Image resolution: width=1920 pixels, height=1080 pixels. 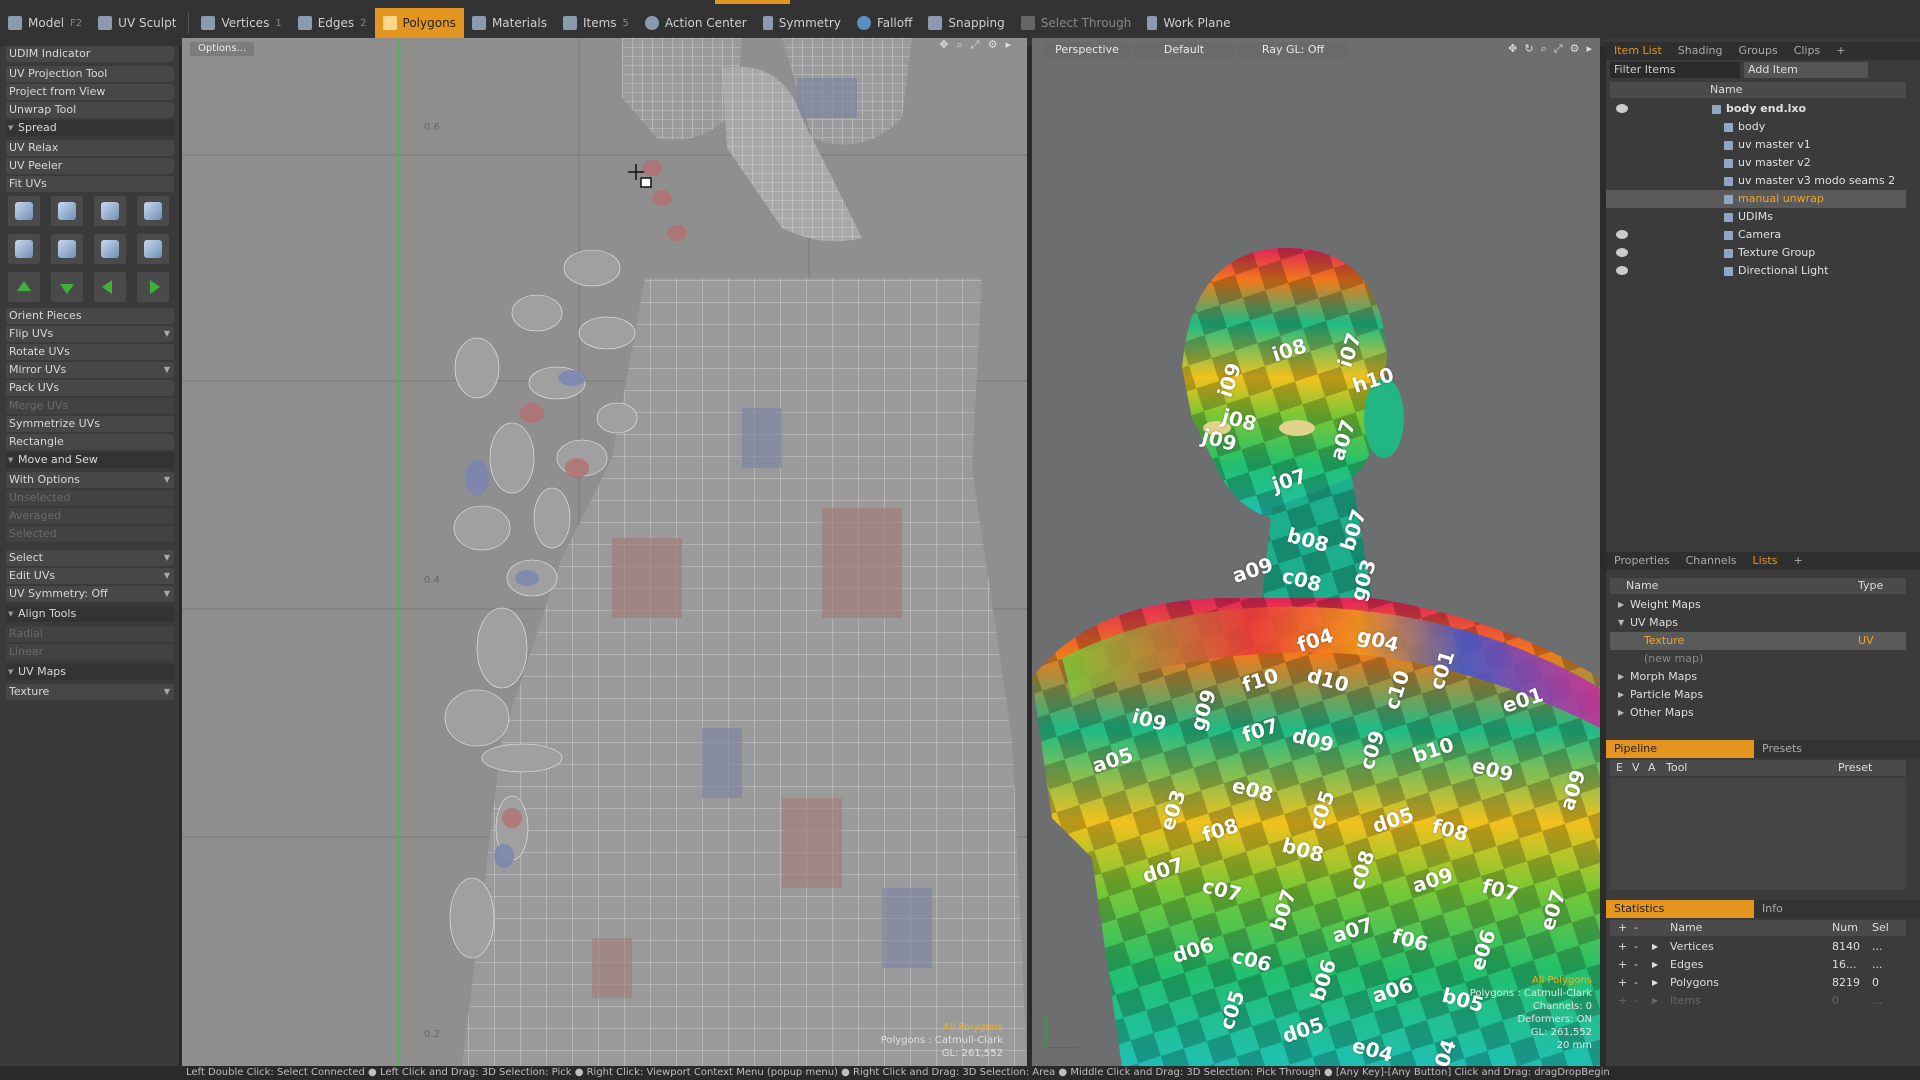 I want to click on tab-clips: Clips, so click(x=1807, y=51).